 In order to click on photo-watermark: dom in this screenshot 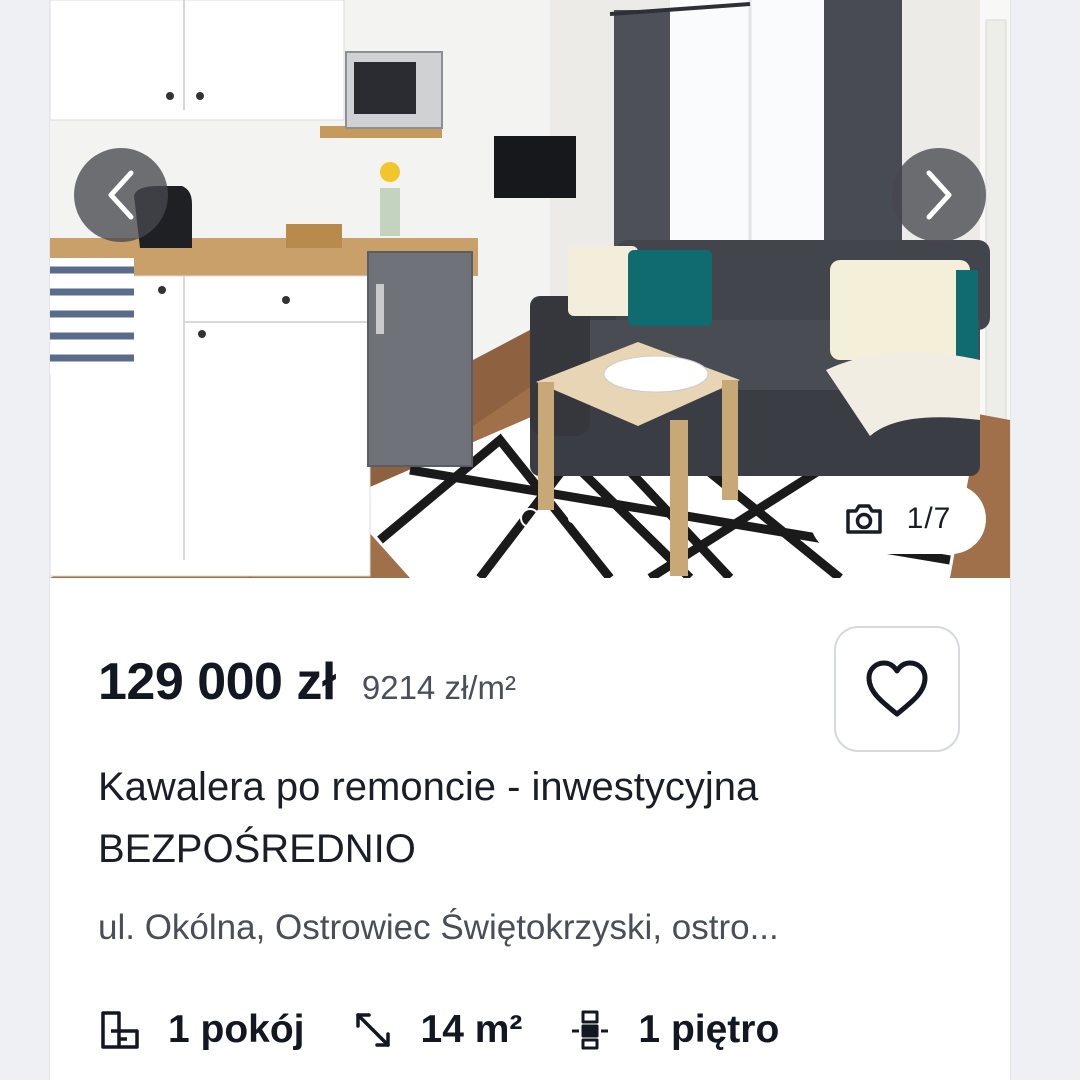, I will do `click(87, 547)`.